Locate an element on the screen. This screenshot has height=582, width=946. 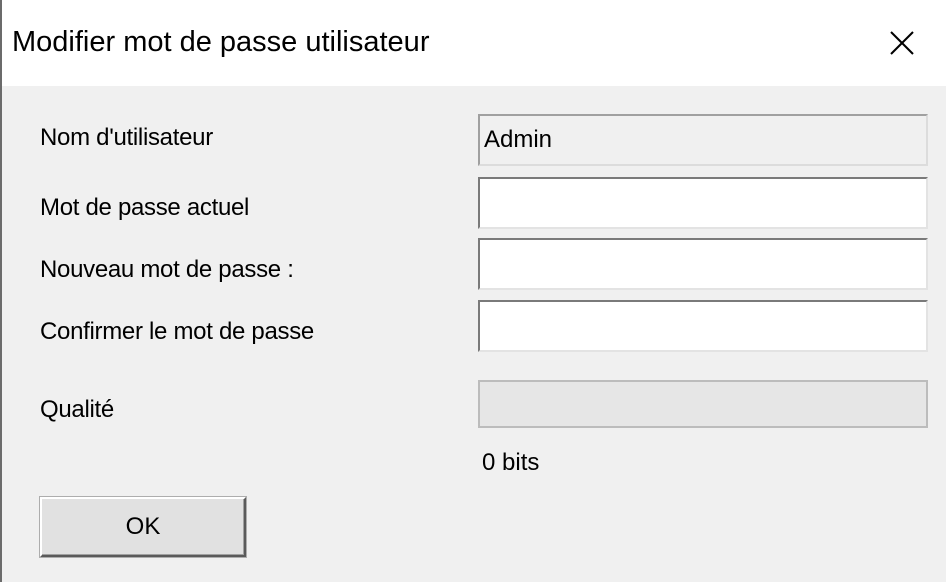
new-password-field is located at coordinates (703, 264).